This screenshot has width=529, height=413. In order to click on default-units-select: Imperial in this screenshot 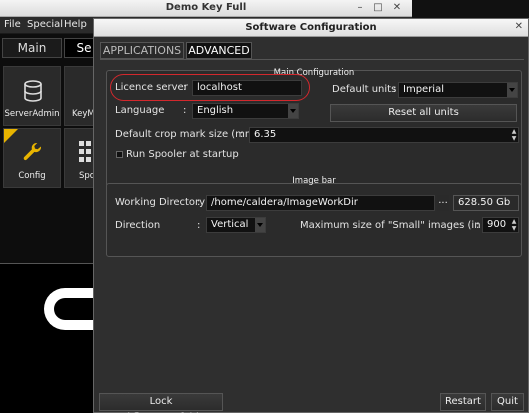, I will do `click(458, 90)`.